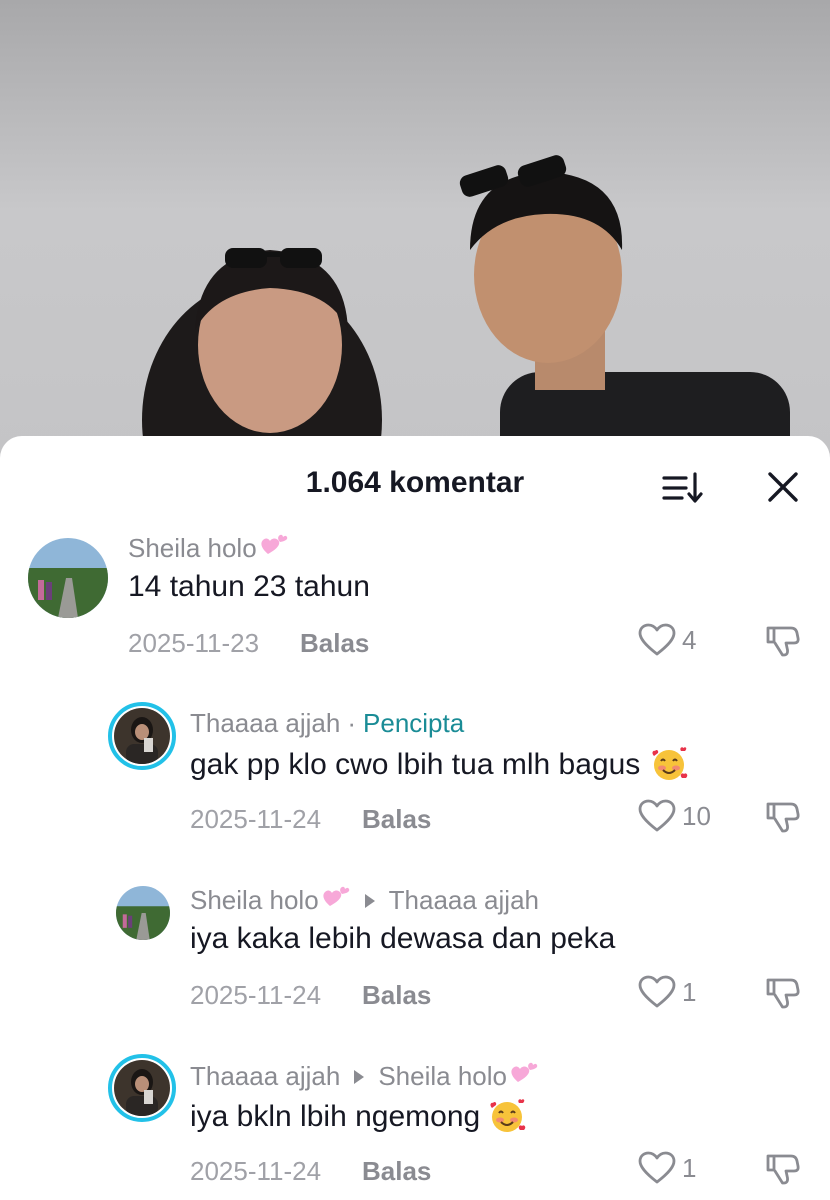 This screenshot has height=1200, width=830. Describe the element at coordinates (442, 1076) in the screenshot. I see `reply-to-name: Sheila holo` at that location.